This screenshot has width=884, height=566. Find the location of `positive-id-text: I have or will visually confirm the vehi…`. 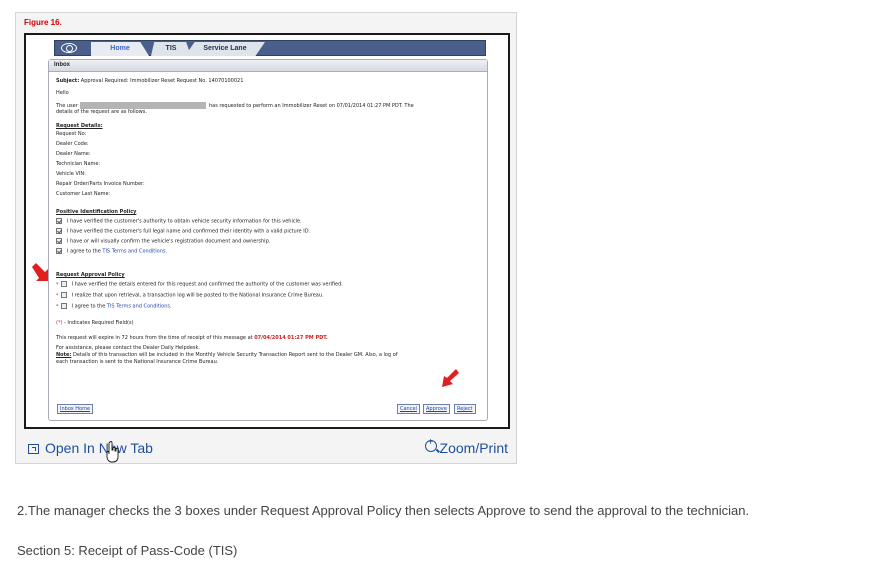

positive-id-text: I have or will visually confirm the vehi… is located at coordinates (169, 241).